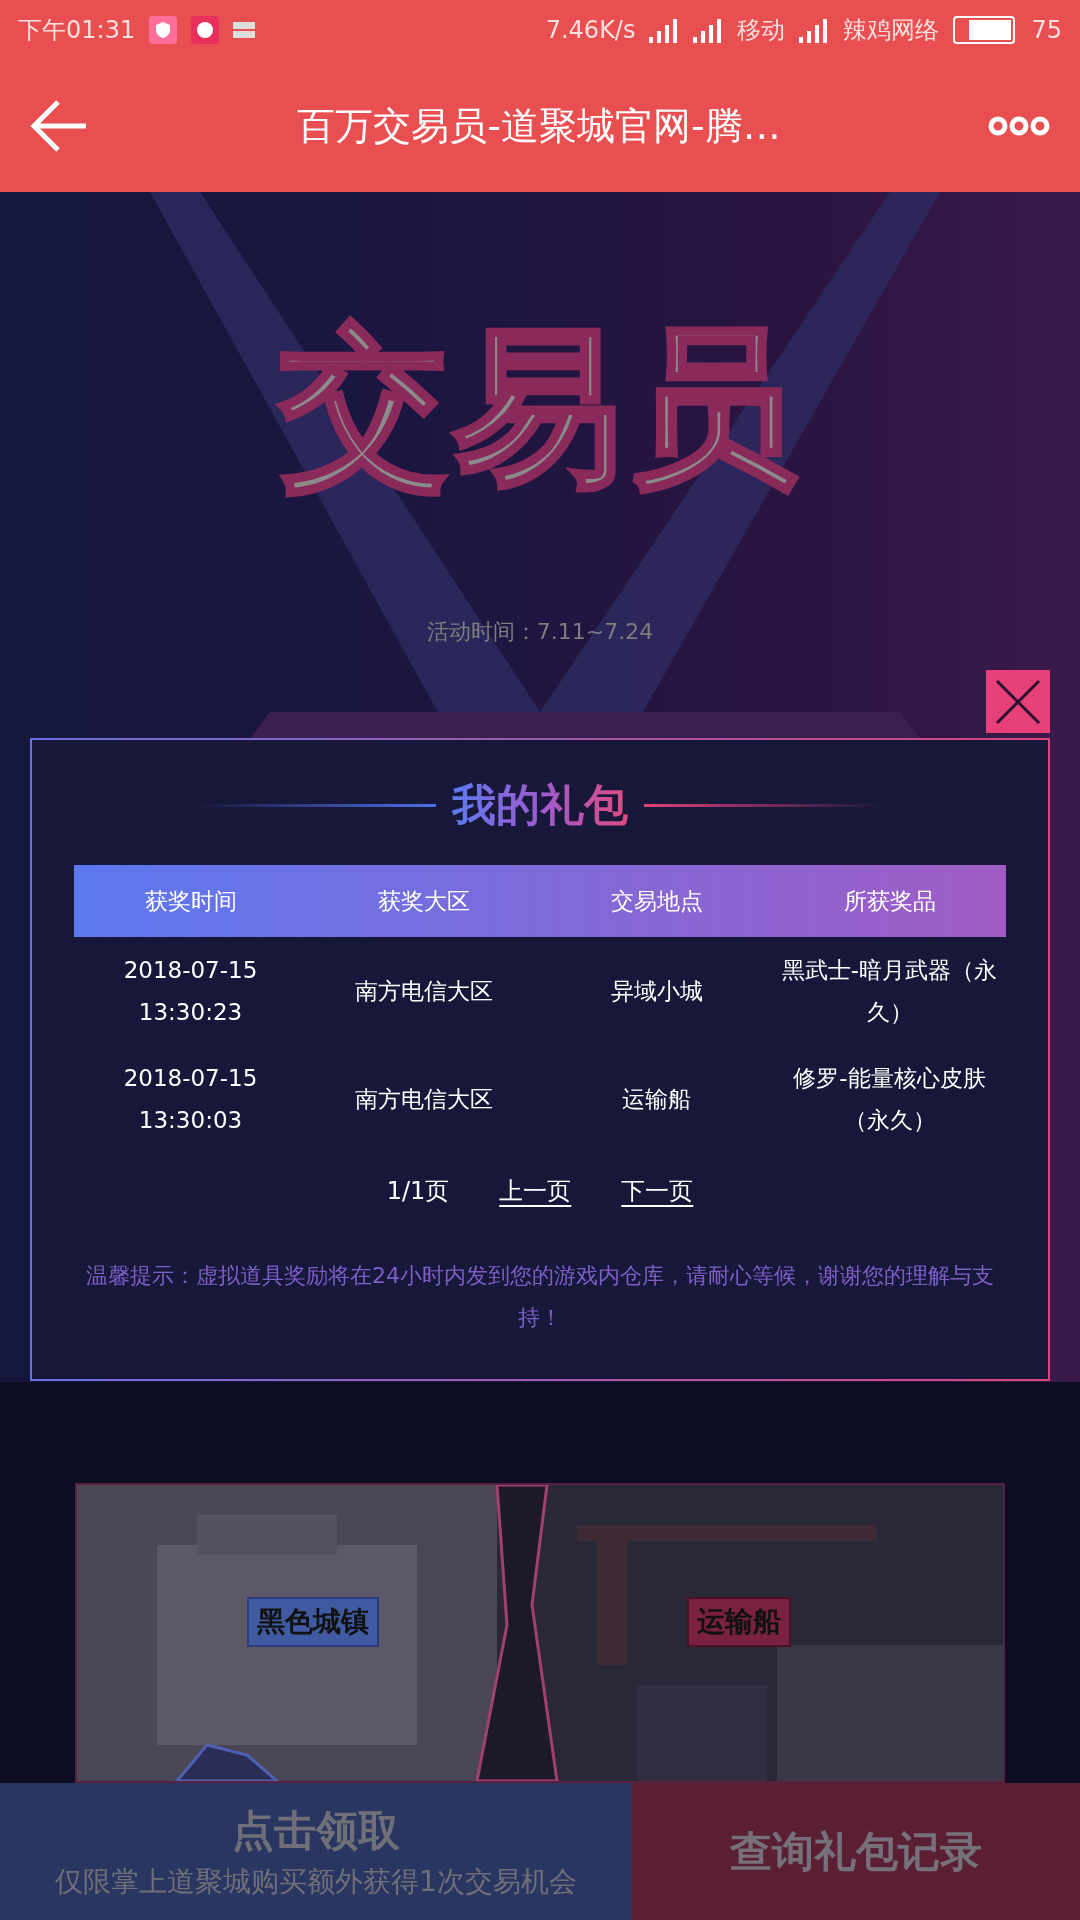  I want to click on event-period: 活动时间：7.11~7.24, so click(540, 632).